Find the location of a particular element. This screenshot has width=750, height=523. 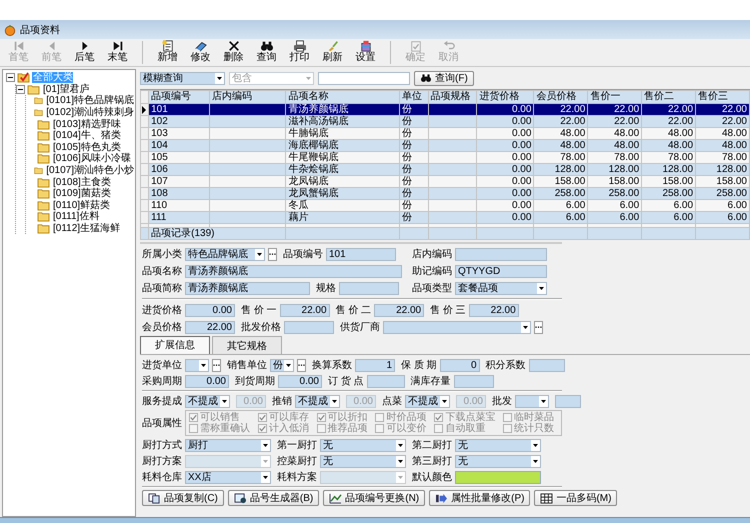

tree-item: [0109]菌菇类 is located at coordinates (82, 194).